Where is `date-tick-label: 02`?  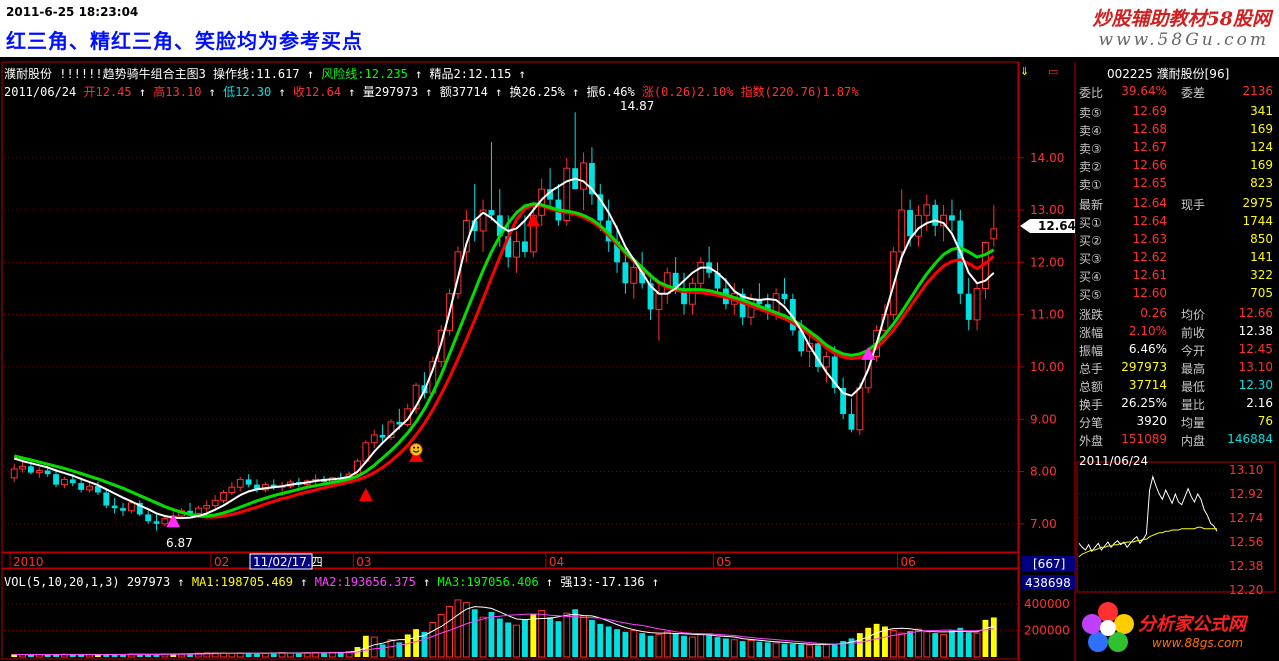 date-tick-label: 02 is located at coordinates (221, 562).